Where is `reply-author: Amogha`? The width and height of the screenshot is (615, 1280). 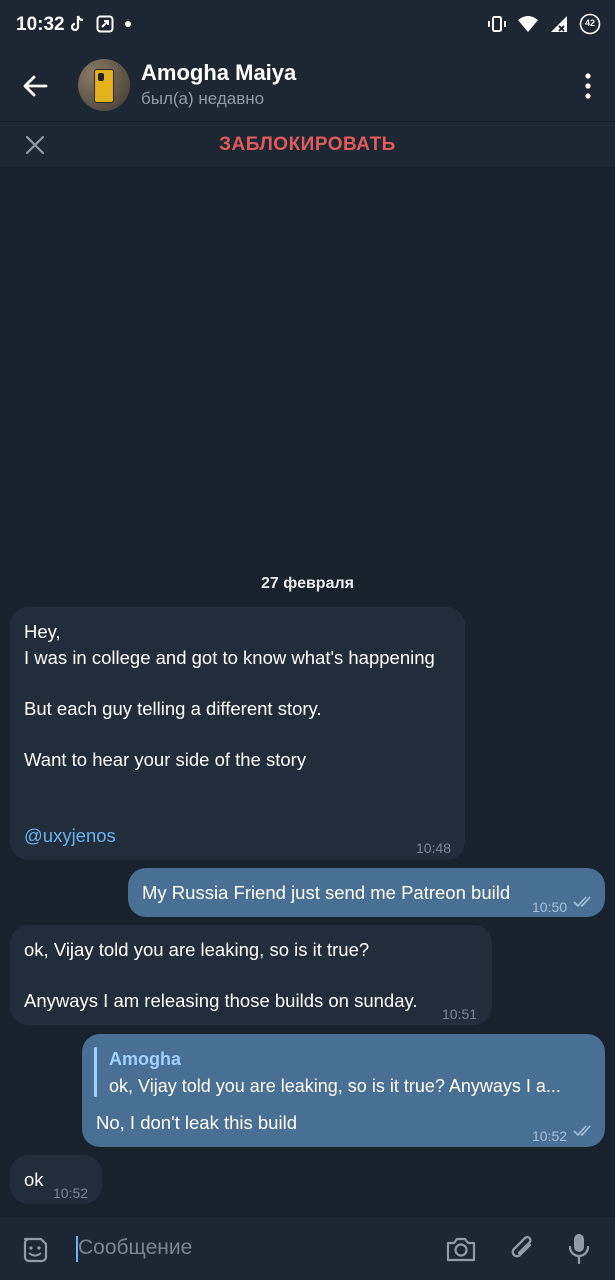 reply-author: Amogha is located at coordinates (145, 1060).